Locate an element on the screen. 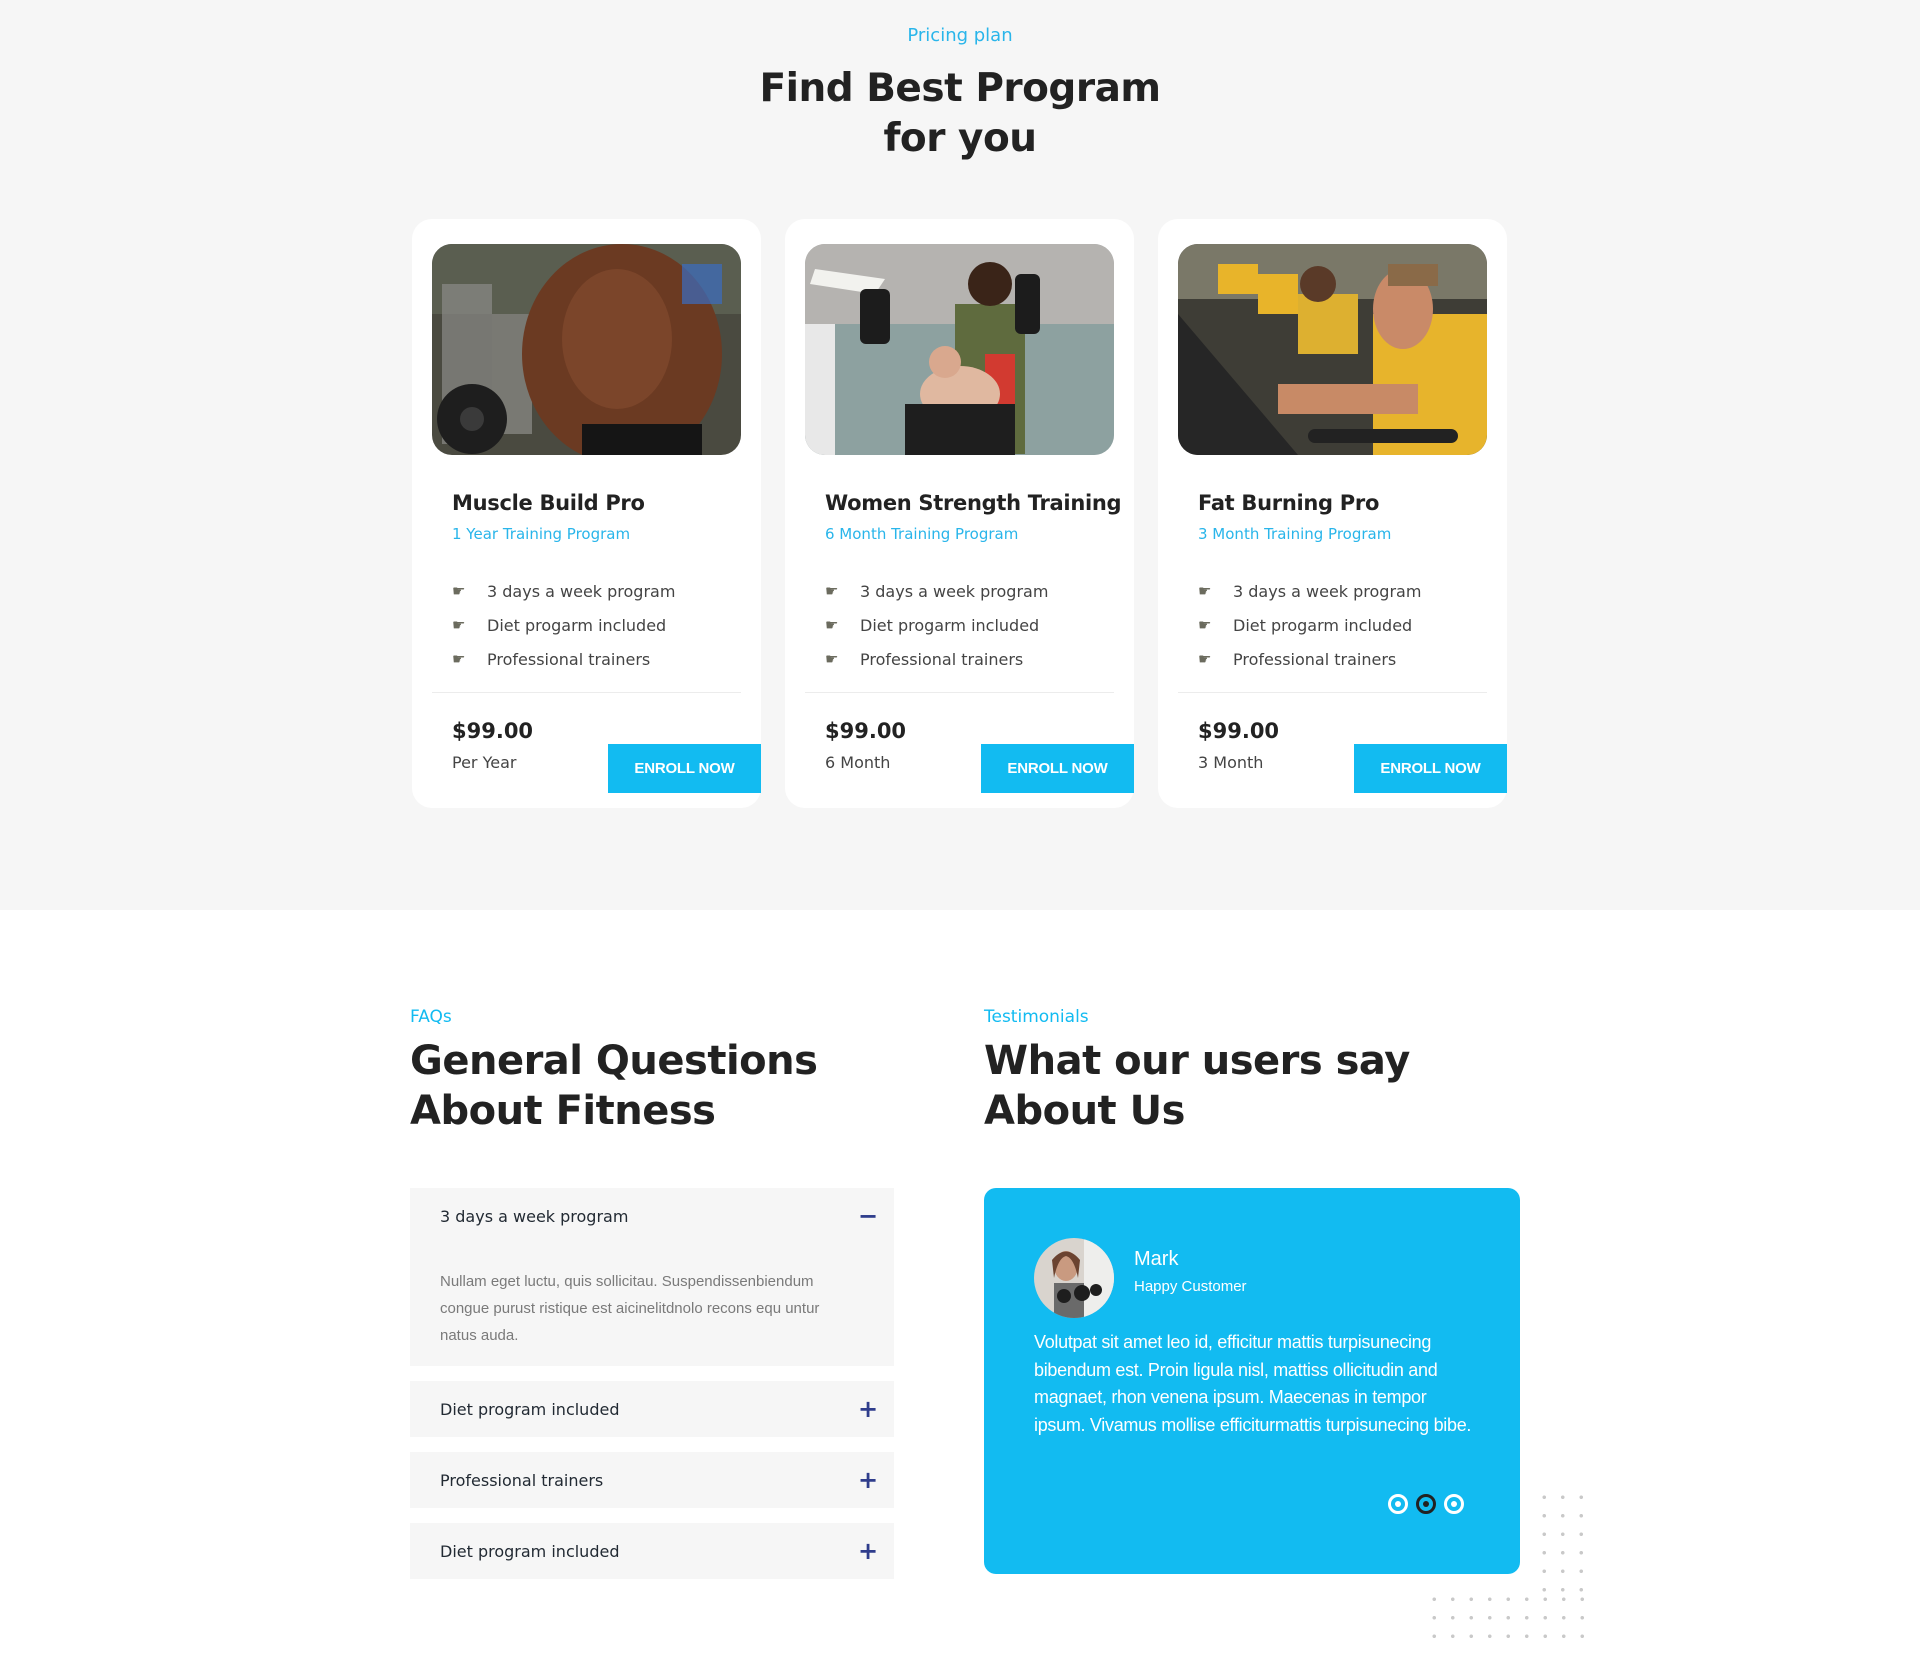  plan-name: Muscle Build Pro is located at coordinates (548, 503).